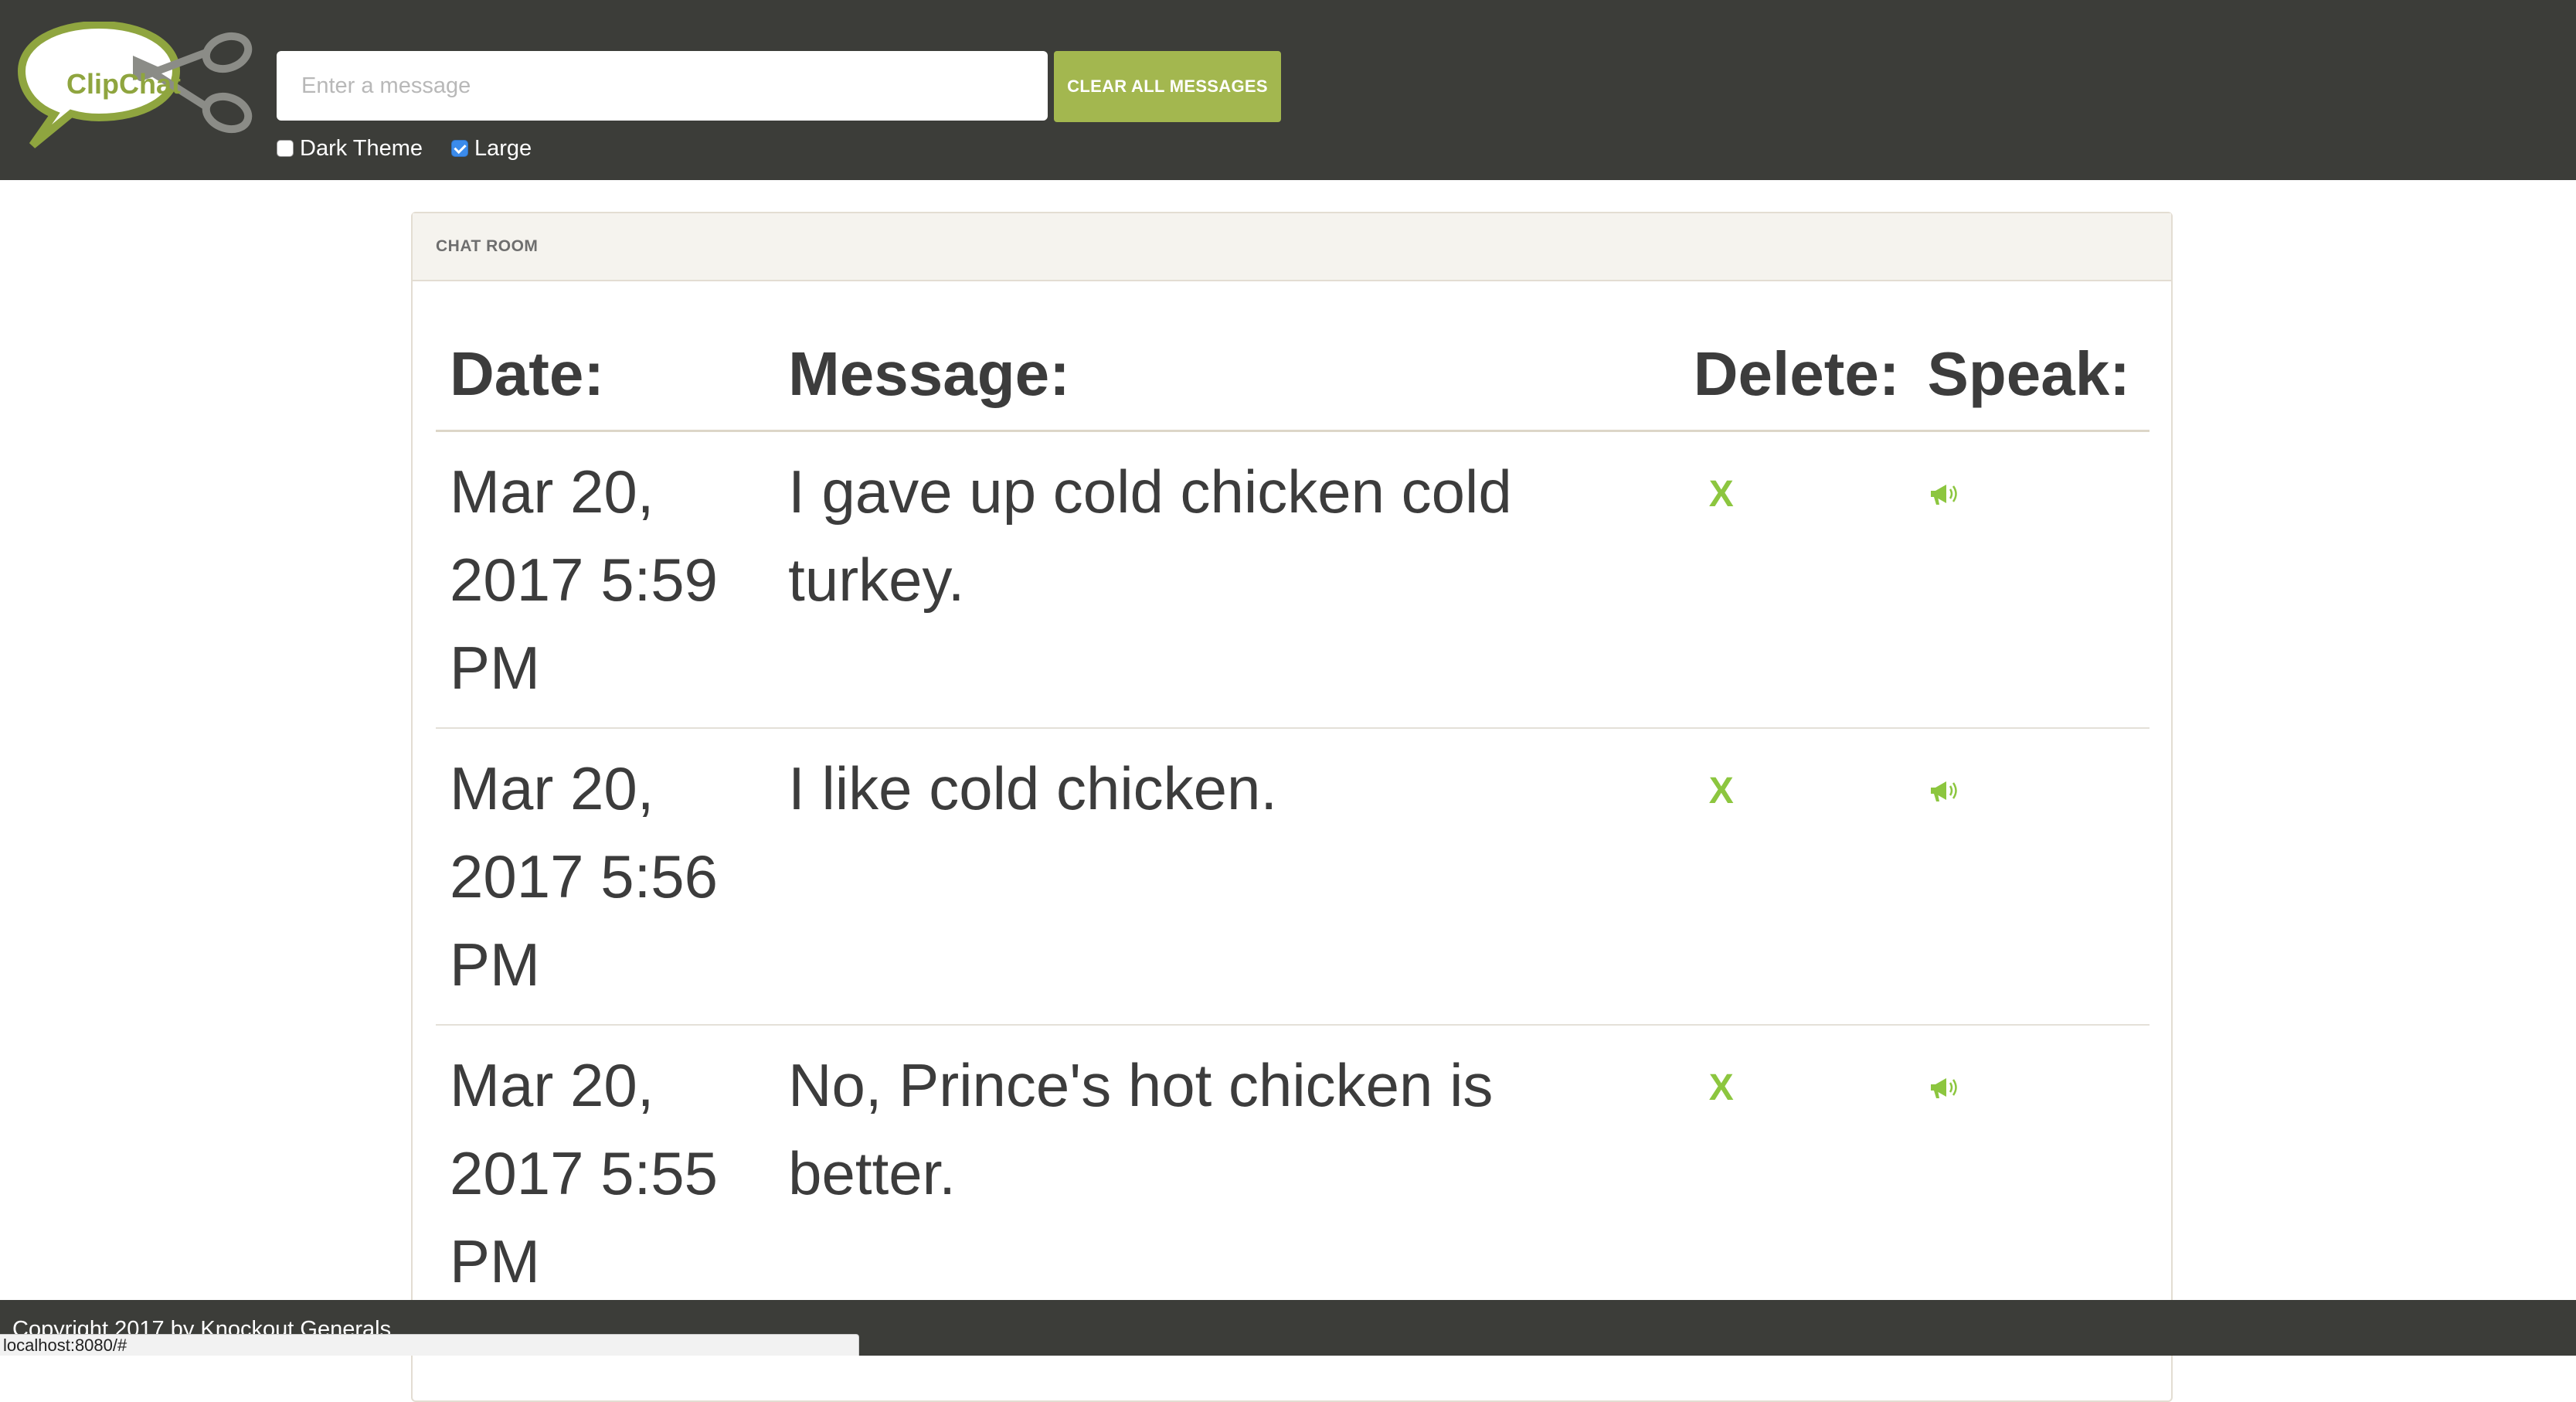 This screenshot has height=1402, width=2576. Describe the element at coordinates (605, 877) in the screenshot. I see `message-date: Mar 20, 2017 5:56 PM` at that location.